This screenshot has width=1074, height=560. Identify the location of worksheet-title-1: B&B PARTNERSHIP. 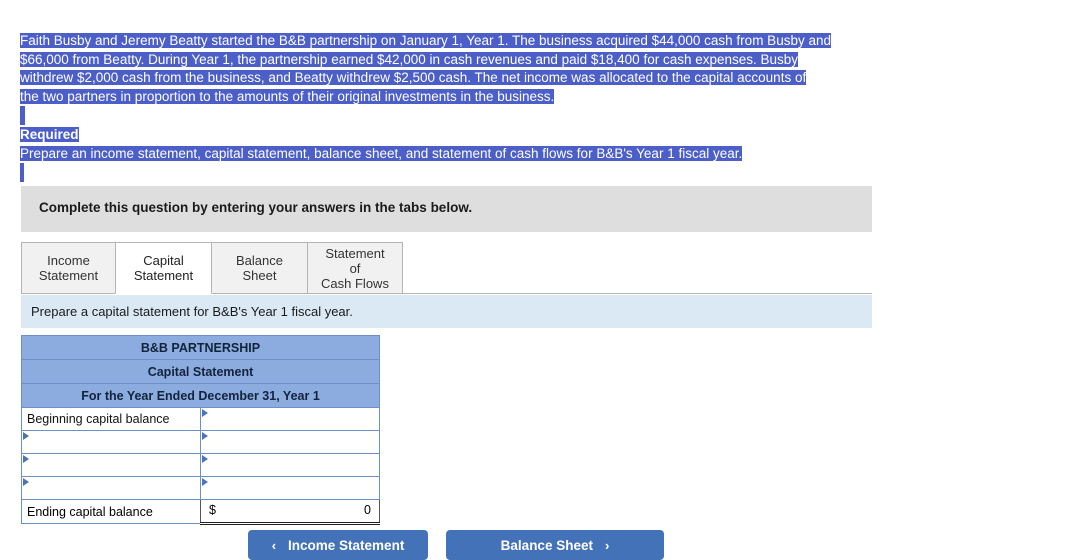
(200, 347).